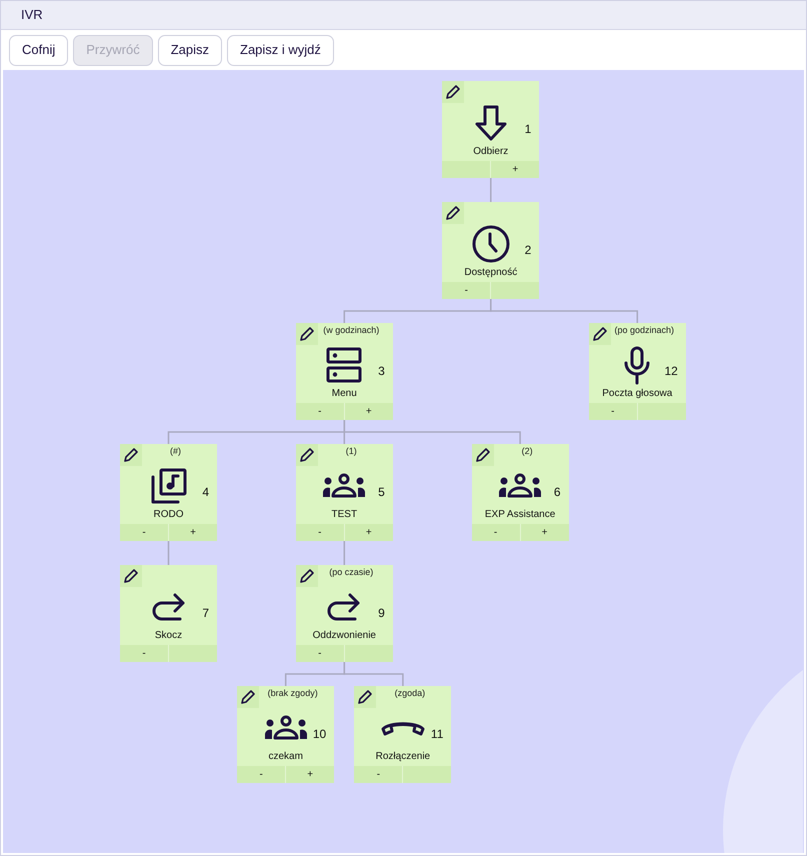 The width and height of the screenshot is (807, 856). What do you see at coordinates (344, 636) in the screenshot?
I see `node-name: Oddzwonienie` at bounding box center [344, 636].